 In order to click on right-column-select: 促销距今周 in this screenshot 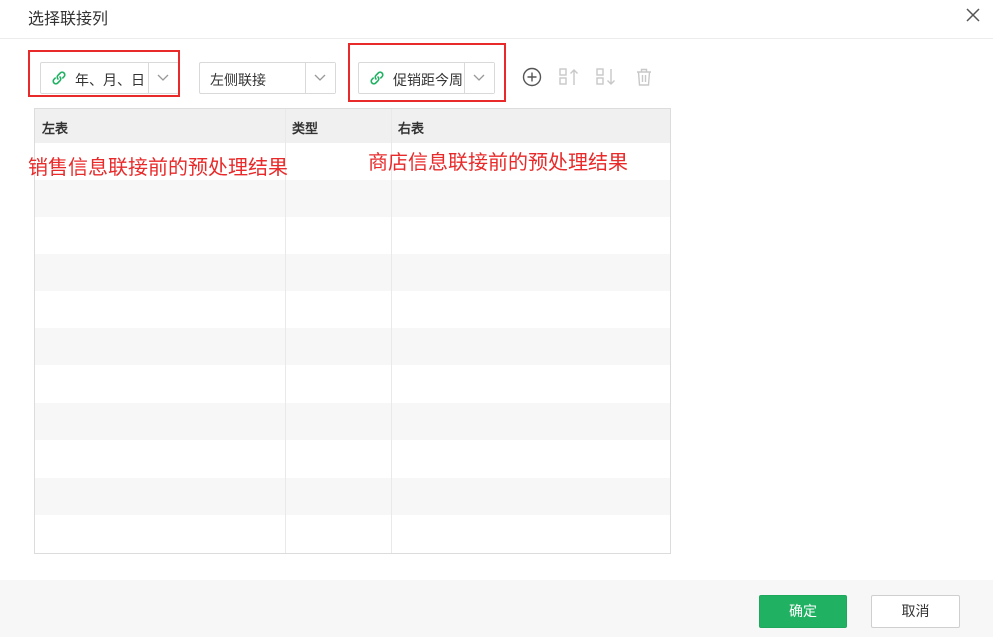, I will do `click(426, 78)`.